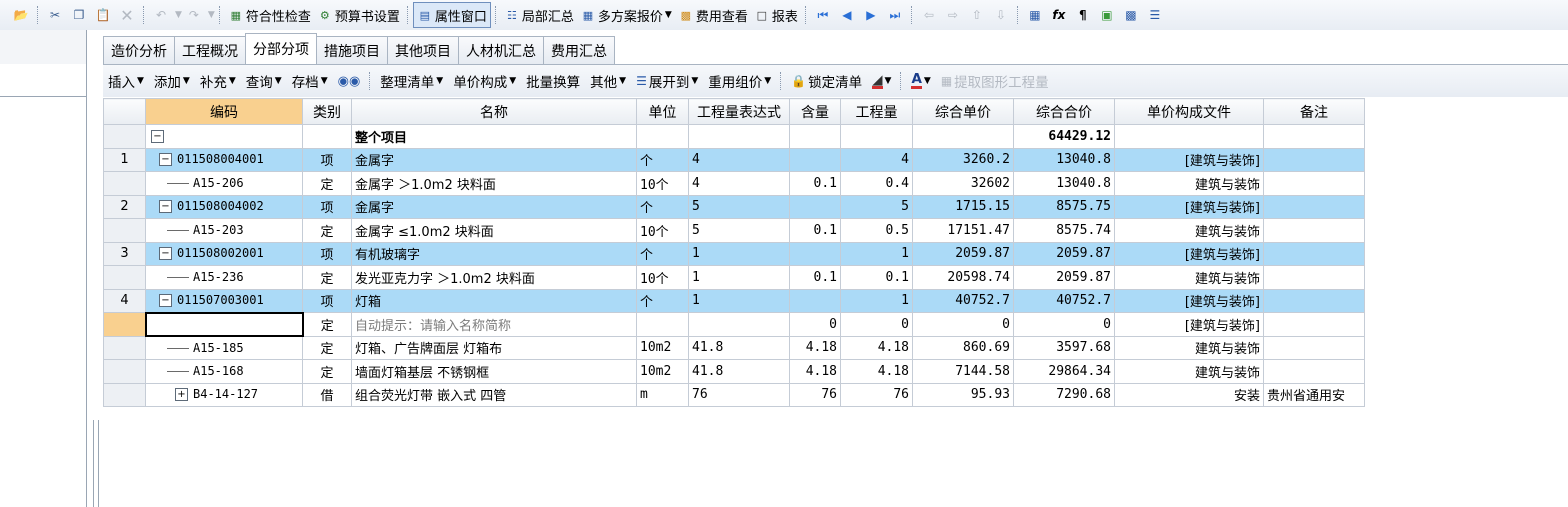  What do you see at coordinates (484, 81) in the screenshot?
I see `unit-price-composition-button: 单价构成 ▼` at bounding box center [484, 81].